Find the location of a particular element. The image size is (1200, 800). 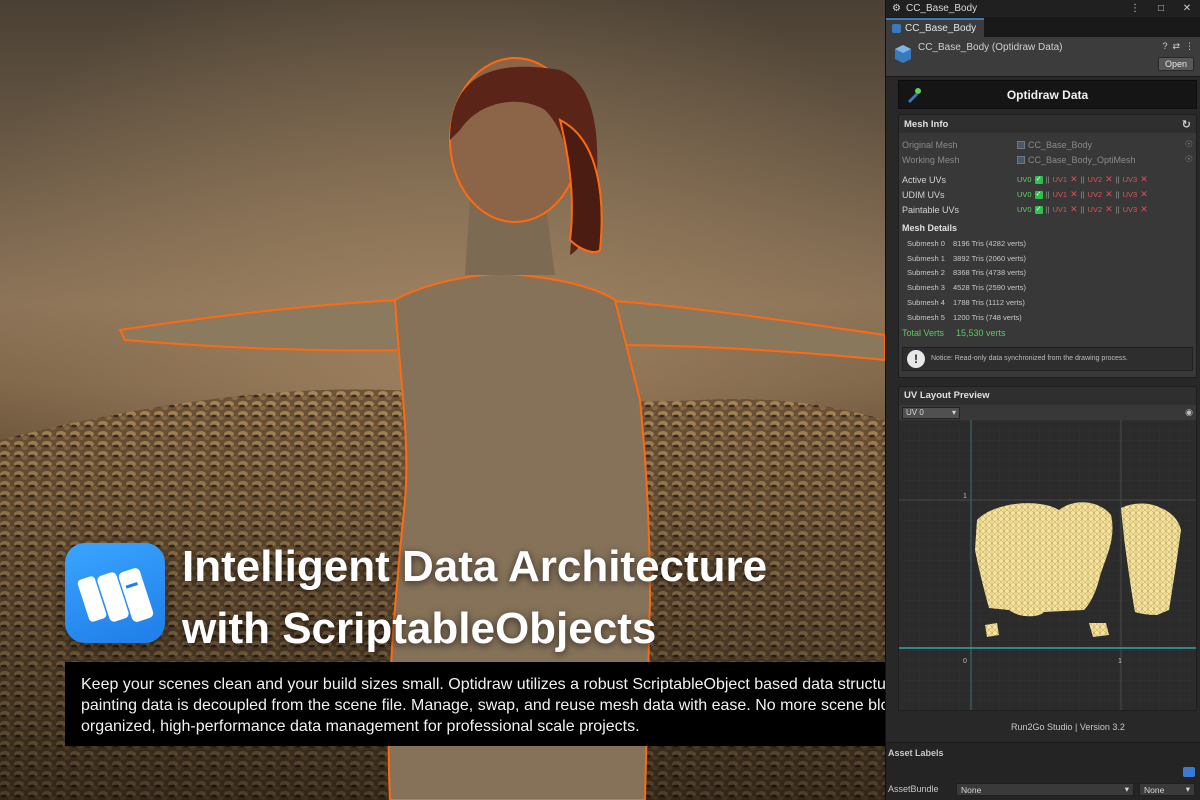

uv-layout-canvas: 1 0 1 is located at coordinates (1047, 564).